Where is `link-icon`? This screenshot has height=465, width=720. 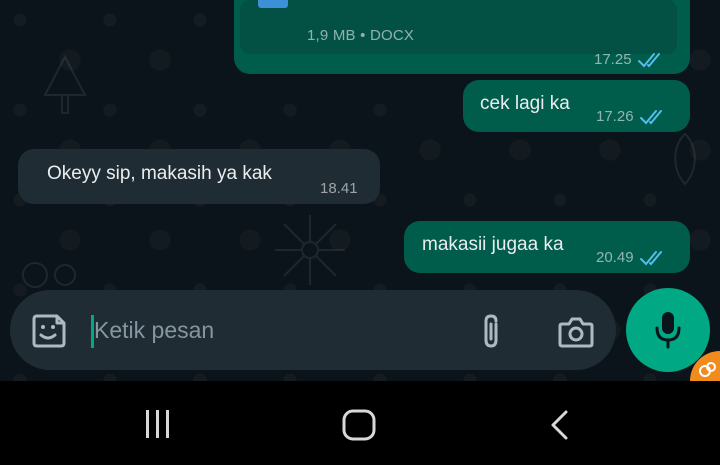 link-icon is located at coordinates (707, 369).